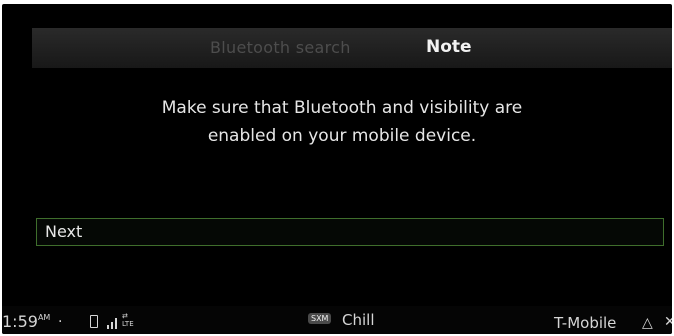  I want to click on sxm-badge: SXM, so click(320, 318).